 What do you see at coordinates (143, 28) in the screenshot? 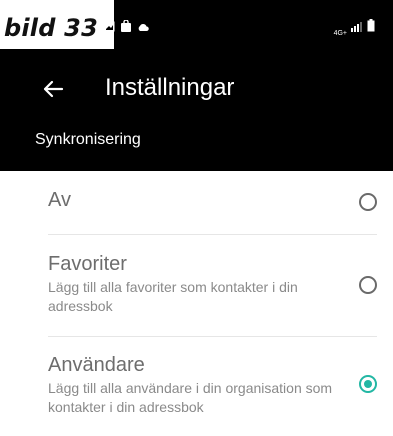
I see `cloud-icon` at bounding box center [143, 28].